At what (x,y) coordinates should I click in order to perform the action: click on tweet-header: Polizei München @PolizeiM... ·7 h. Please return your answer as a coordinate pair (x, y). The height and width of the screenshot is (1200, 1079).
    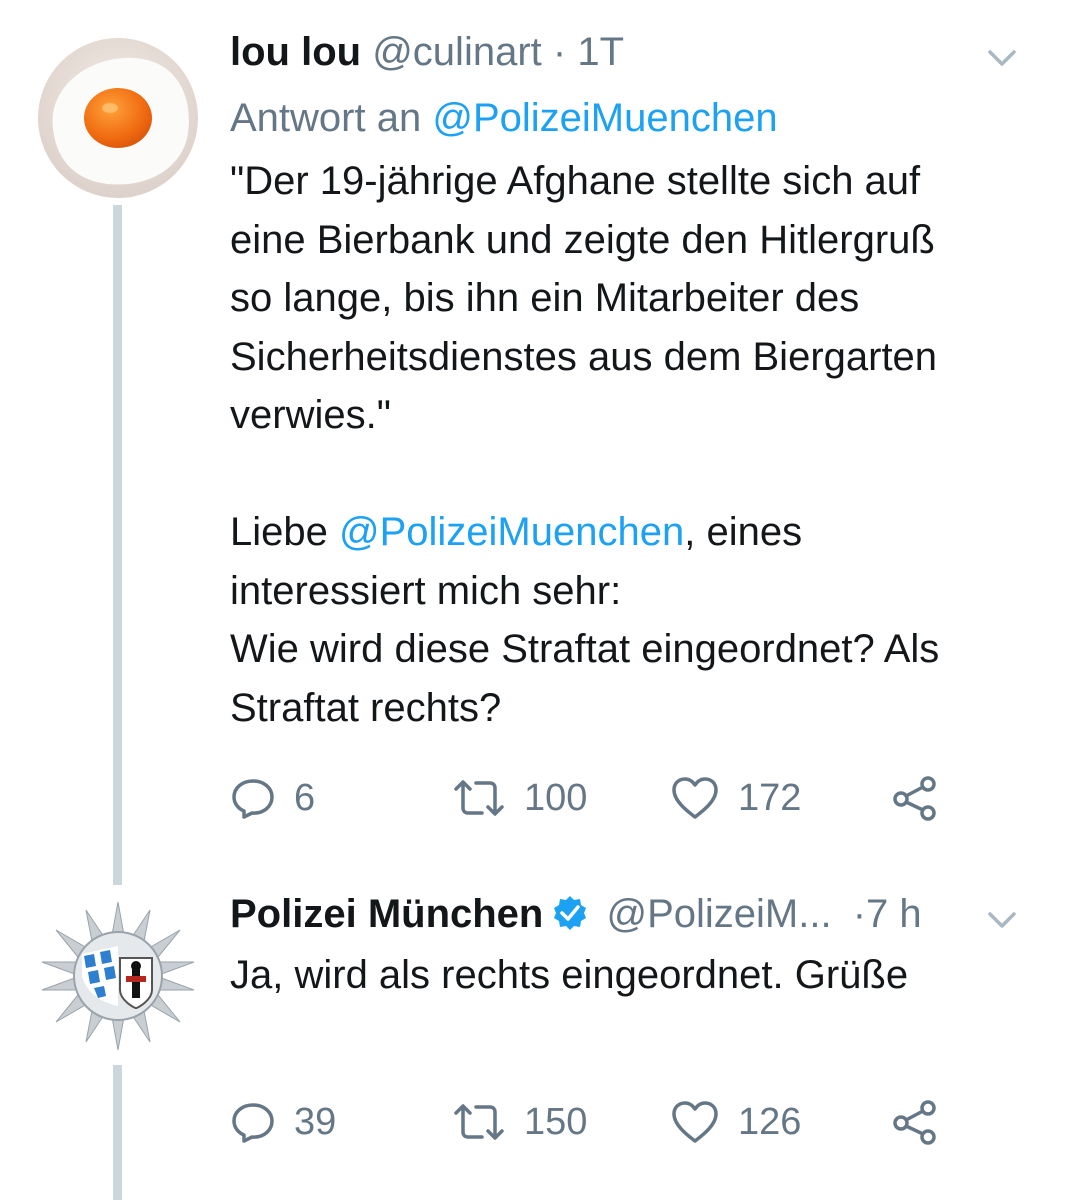
    Looking at the image, I should click on (639, 916).